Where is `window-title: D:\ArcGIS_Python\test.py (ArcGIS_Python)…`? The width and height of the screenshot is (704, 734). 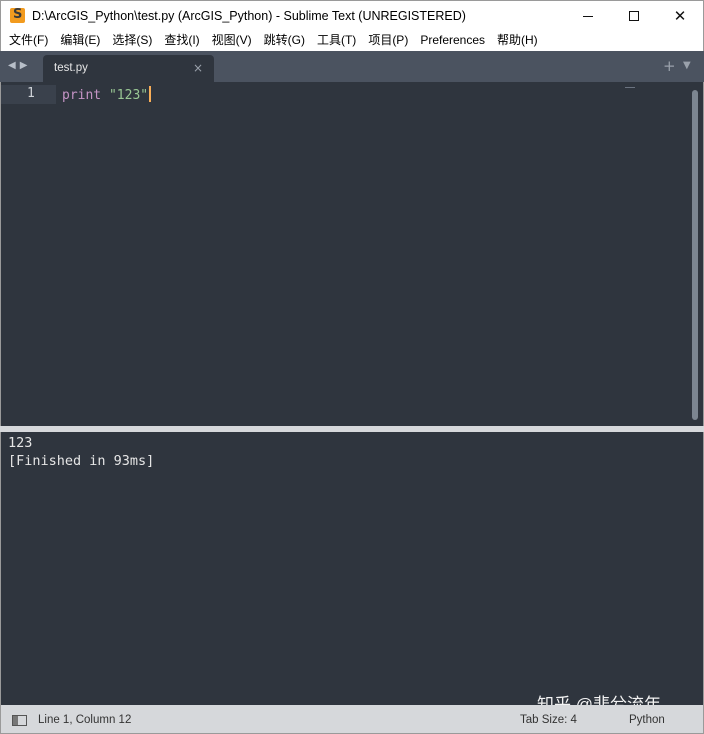
window-title: D:\ArcGIS_Python\test.py (ArcGIS_Python)… is located at coordinates (249, 16).